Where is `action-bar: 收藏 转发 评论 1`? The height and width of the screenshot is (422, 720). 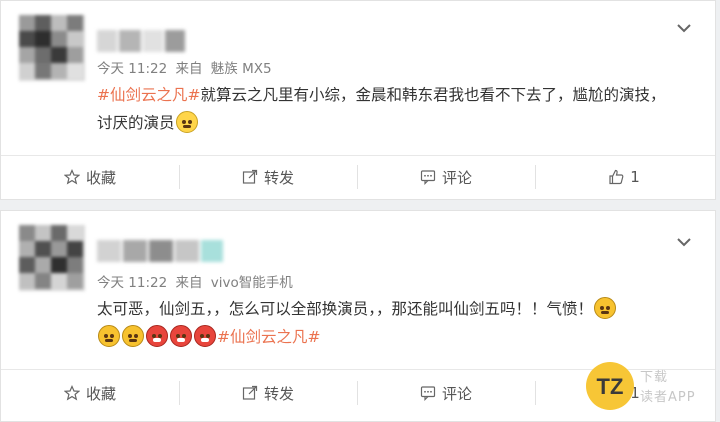 action-bar: 收藏 转发 评论 1 is located at coordinates (358, 177).